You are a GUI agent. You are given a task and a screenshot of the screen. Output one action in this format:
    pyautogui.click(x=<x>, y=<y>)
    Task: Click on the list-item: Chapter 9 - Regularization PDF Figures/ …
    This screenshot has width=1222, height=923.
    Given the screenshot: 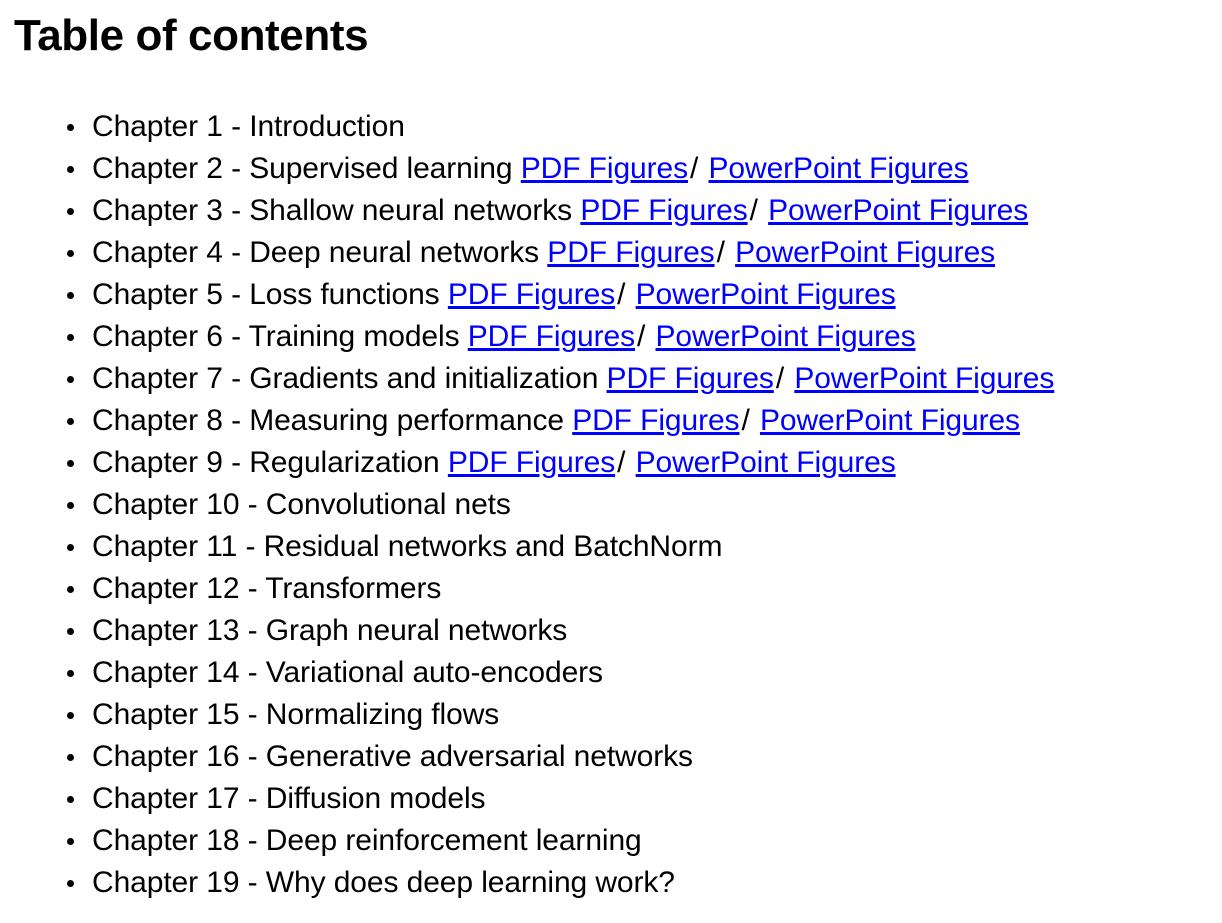 What is the action you would take?
    pyautogui.click(x=611, y=463)
    